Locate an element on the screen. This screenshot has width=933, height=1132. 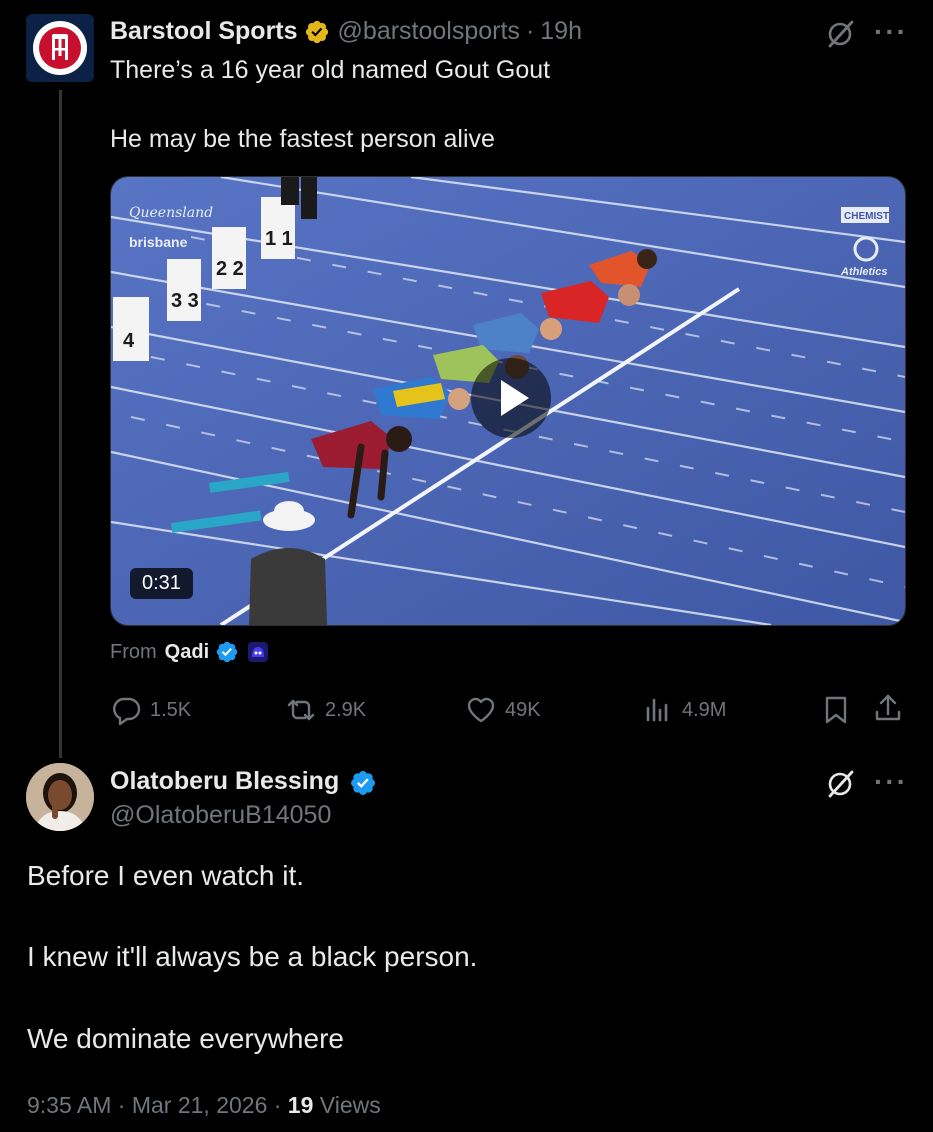
play-button is located at coordinates (511, 398).